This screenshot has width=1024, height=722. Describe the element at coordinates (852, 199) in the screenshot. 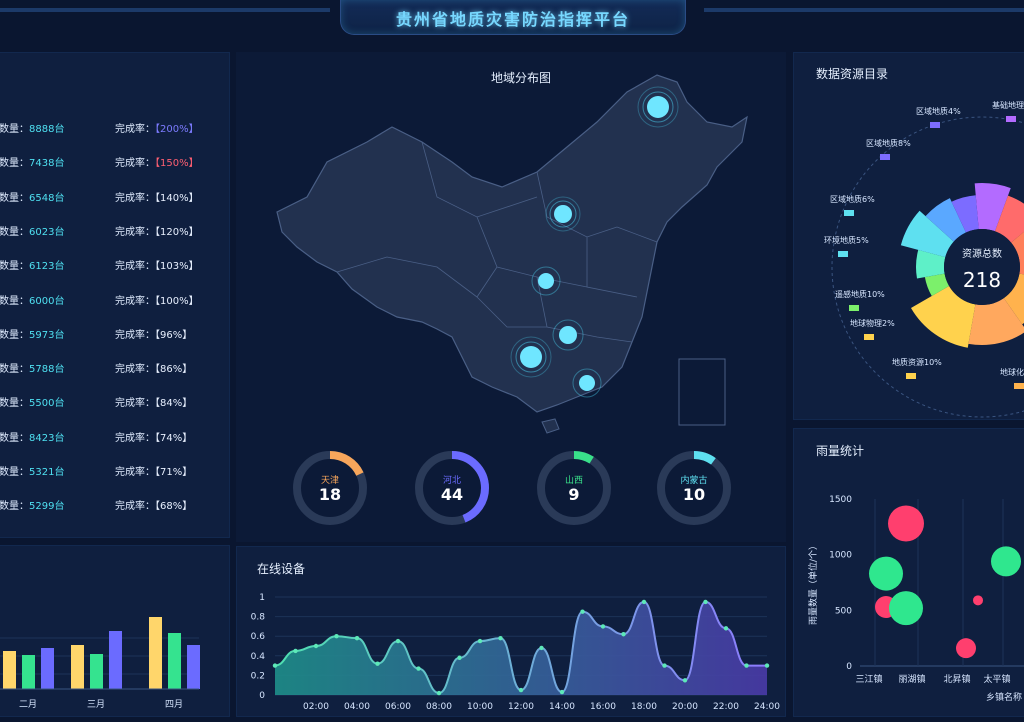

I see `resource-label: 区域地质6%` at that location.